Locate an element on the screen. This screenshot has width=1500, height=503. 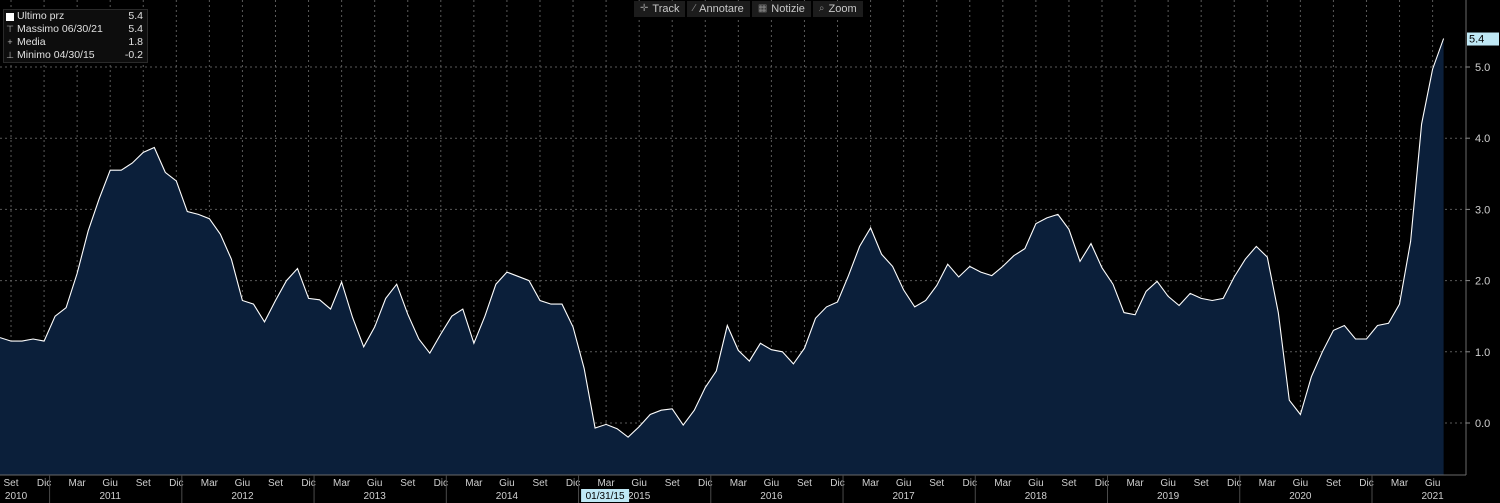
legend-label: Massimo 06/30/21 is located at coordinates (60, 29).